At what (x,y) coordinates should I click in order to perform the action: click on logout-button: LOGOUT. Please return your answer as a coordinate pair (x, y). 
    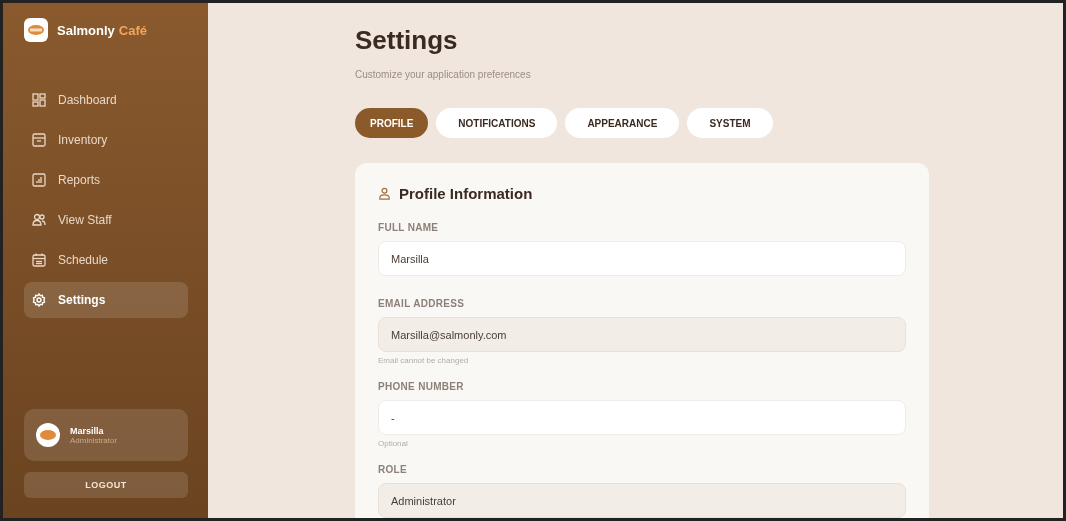
    Looking at the image, I should click on (106, 485).